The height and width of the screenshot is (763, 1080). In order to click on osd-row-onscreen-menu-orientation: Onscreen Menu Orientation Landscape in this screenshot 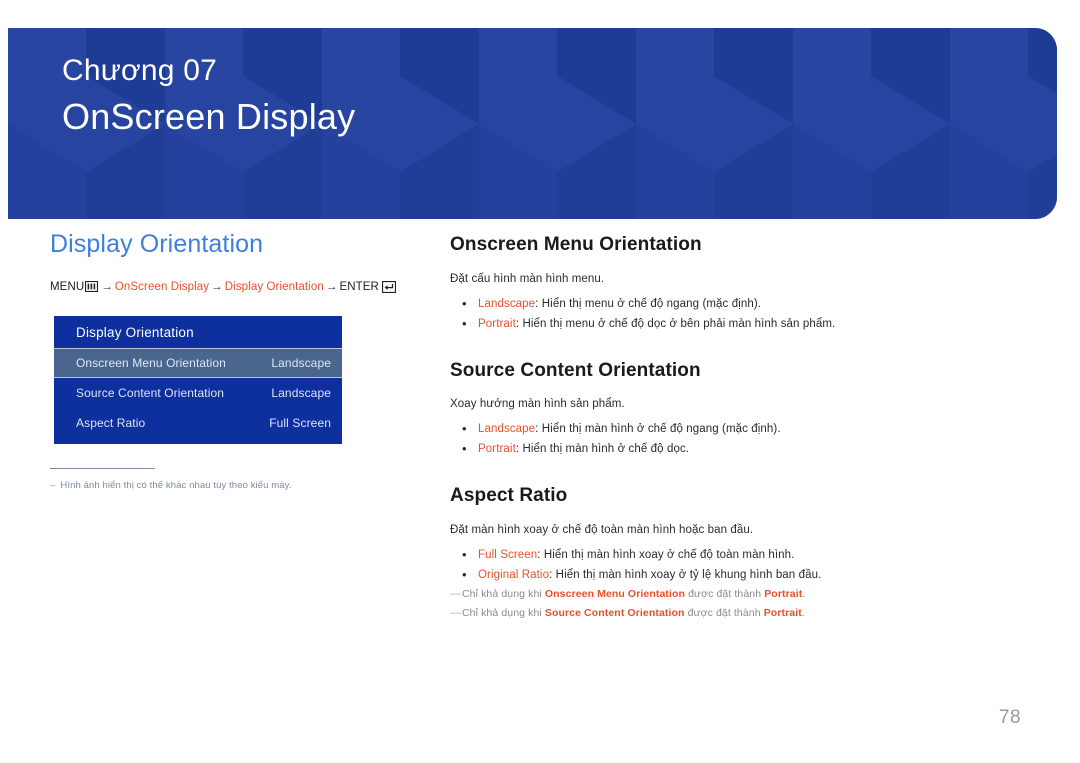, I will do `click(198, 363)`.